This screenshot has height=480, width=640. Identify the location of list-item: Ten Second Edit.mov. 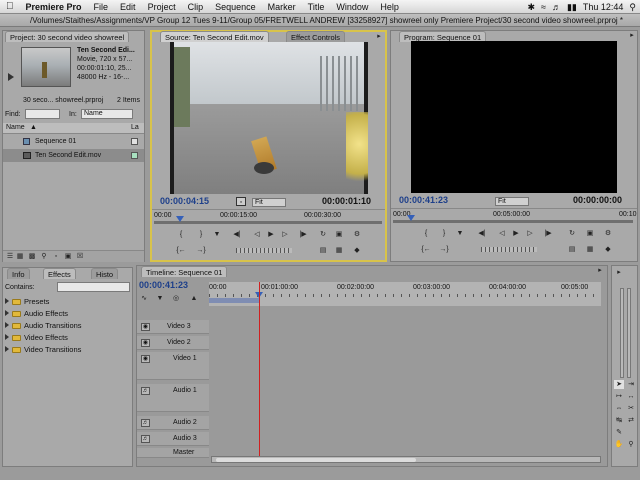
(73, 155).